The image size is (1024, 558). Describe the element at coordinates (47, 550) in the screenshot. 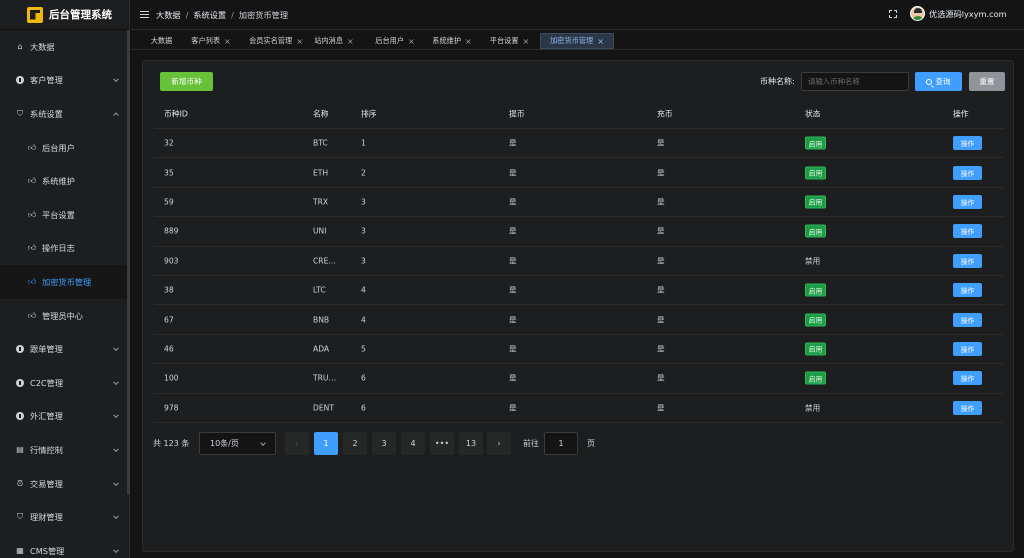

I see `sidebar-item-label: CMS管理` at that location.